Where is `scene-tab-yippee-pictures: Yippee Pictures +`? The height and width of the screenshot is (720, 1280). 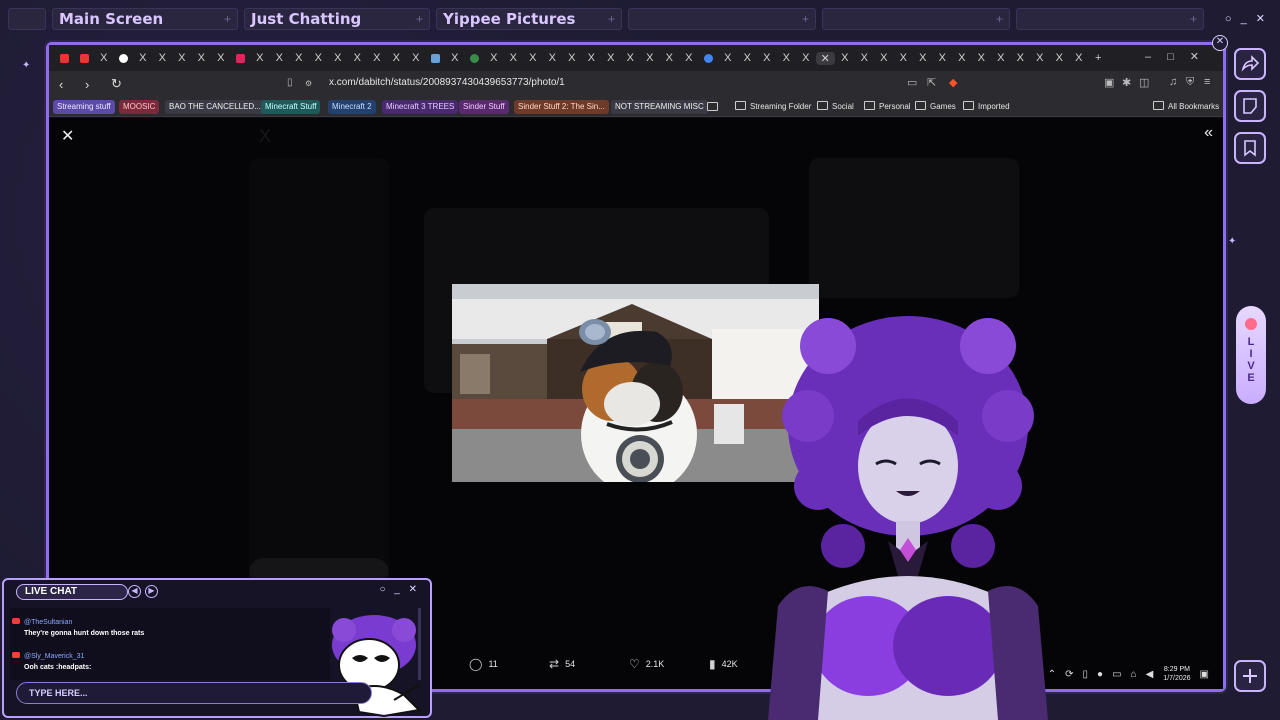 scene-tab-yippee-pictures: Yippee Pictures + is located at coordinates (529, 19).